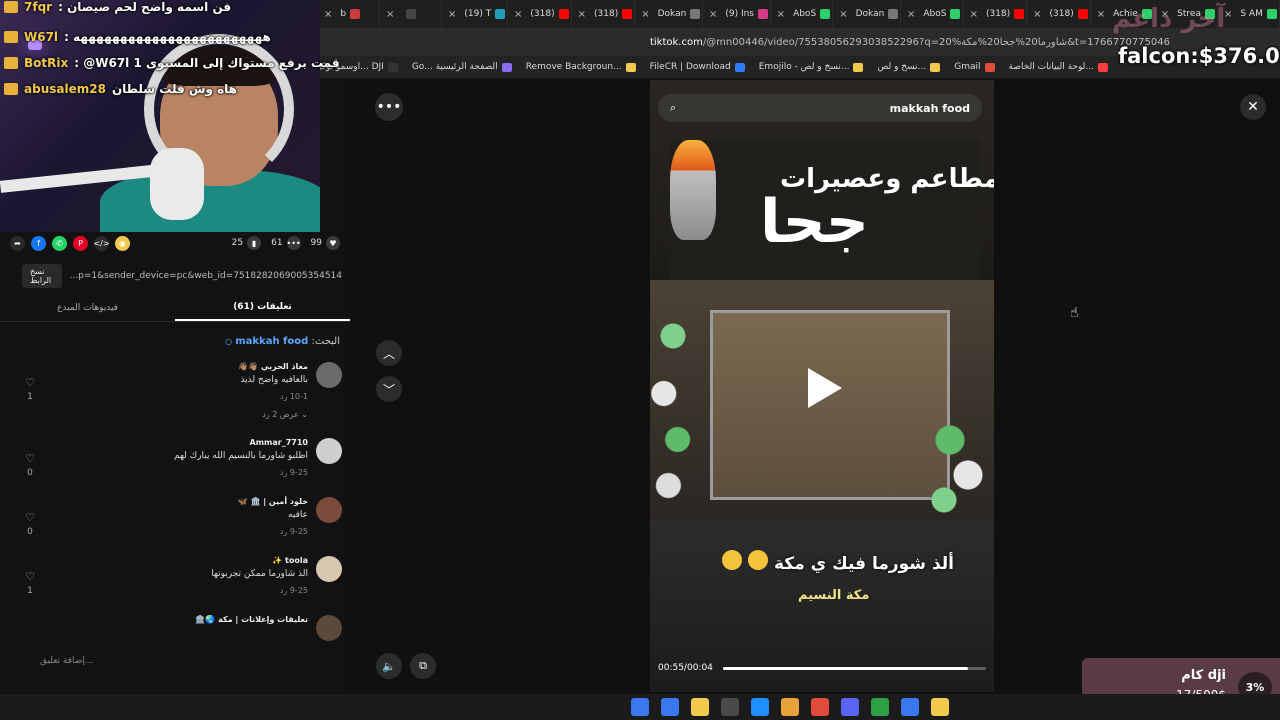 The height and width of the screenshot is (720, 1280). I want to click on bookmark-label: Go... الصفحة الرئيسية, so click(454, 67).